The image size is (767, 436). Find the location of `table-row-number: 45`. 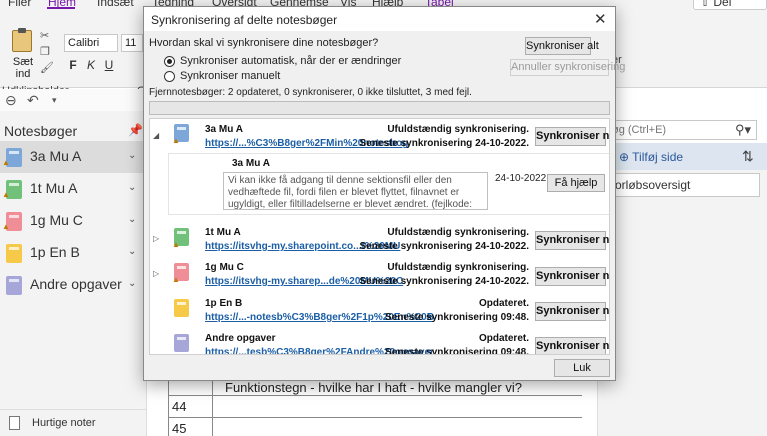

table-row-number: 45 is located at coordinates (179, 428).